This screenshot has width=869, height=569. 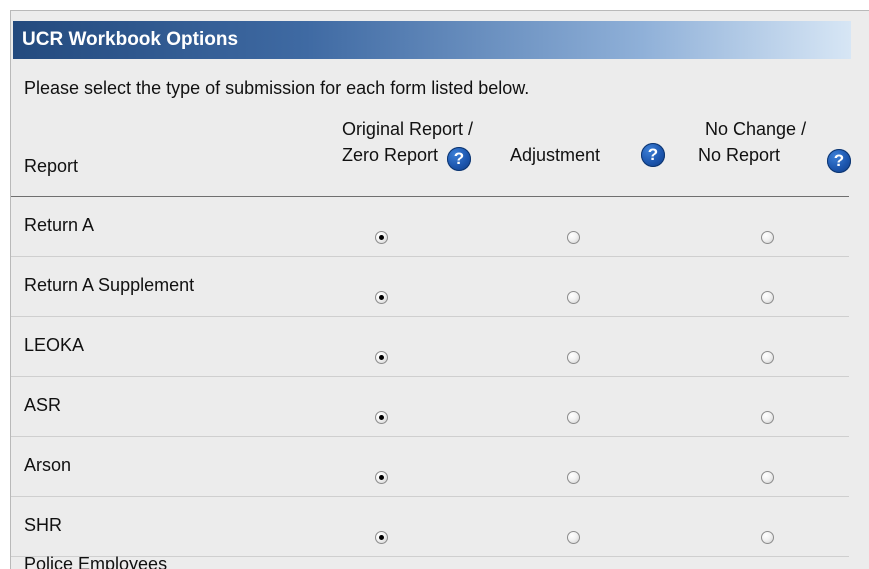 What do you see at coordinates (48, 465) in the screenshot?
I see `row-label: Arson` at bounding box center [48, 465].